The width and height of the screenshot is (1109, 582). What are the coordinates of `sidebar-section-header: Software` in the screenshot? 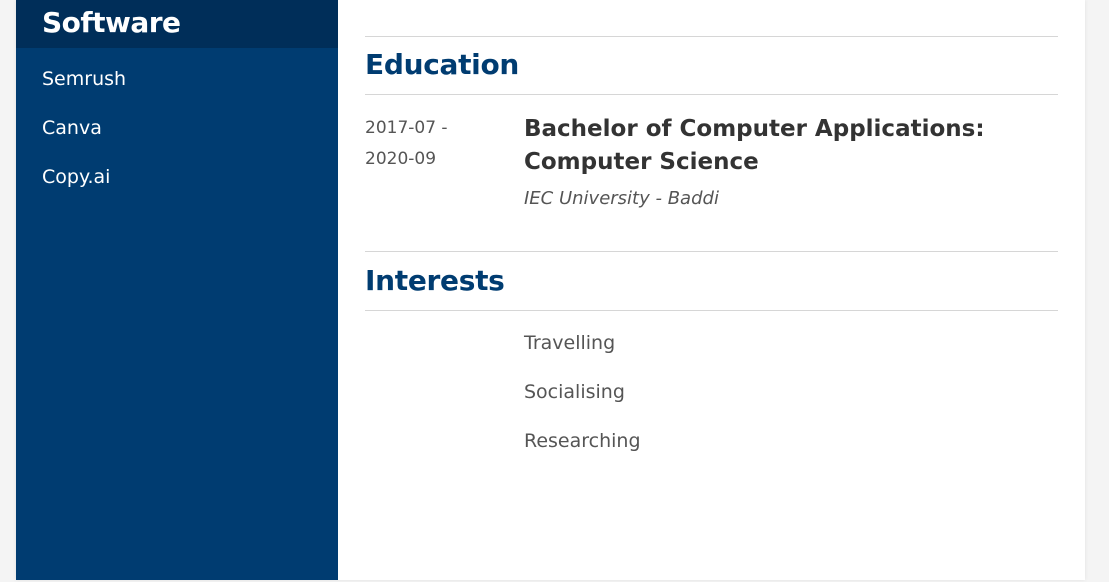 It's located at (177, 24).